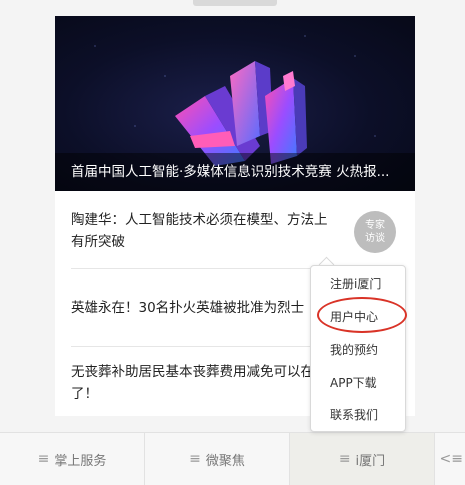 Image resolution: width=465 pixels, height=485 pixels. I want to click on popup-menu: 注册i厦门 用户中心 我的预约 APP下载 联系我们, so click(358, 348).